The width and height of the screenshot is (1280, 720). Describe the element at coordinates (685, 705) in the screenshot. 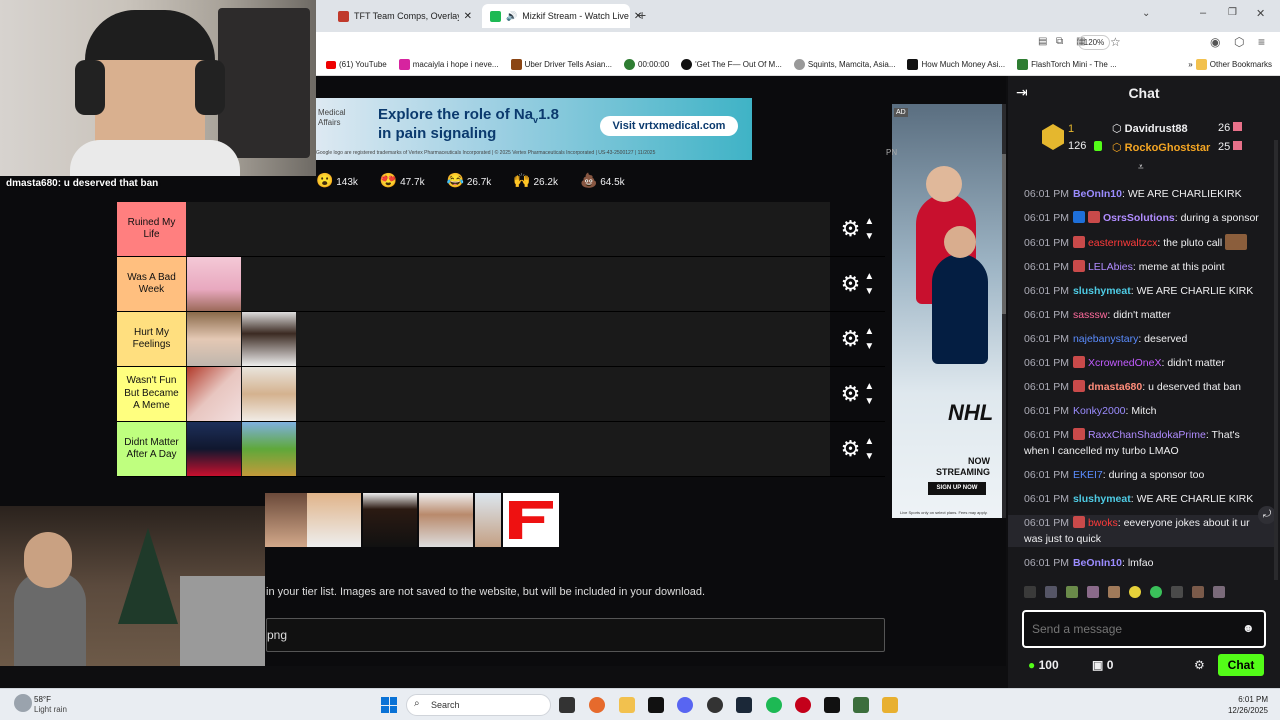

I see `discord-icon` at that location.